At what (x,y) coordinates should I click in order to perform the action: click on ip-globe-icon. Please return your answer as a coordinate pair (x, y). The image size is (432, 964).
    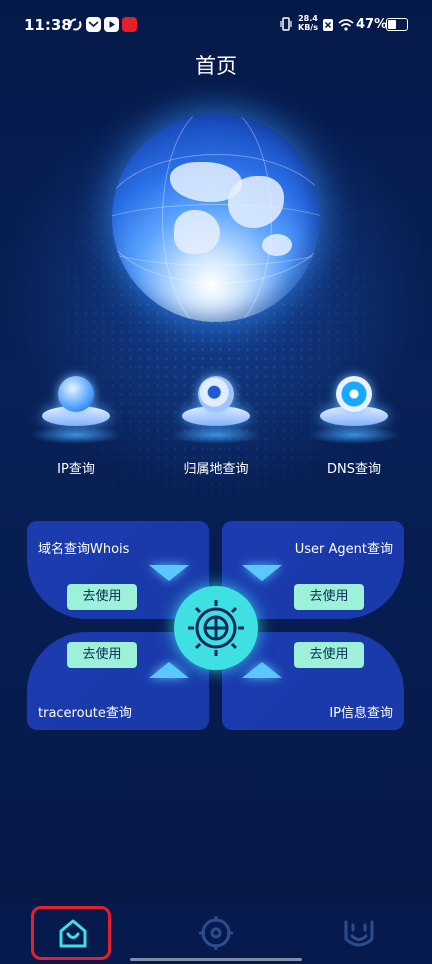
    Looking at the image, I should click on (76, 413).